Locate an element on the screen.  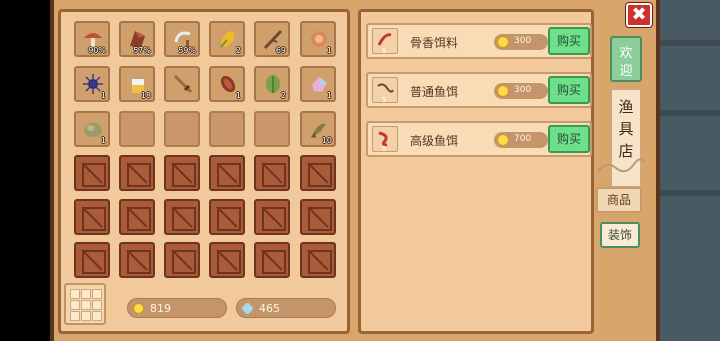
decorative-swirl-icon is located at coordinates (621, 165).